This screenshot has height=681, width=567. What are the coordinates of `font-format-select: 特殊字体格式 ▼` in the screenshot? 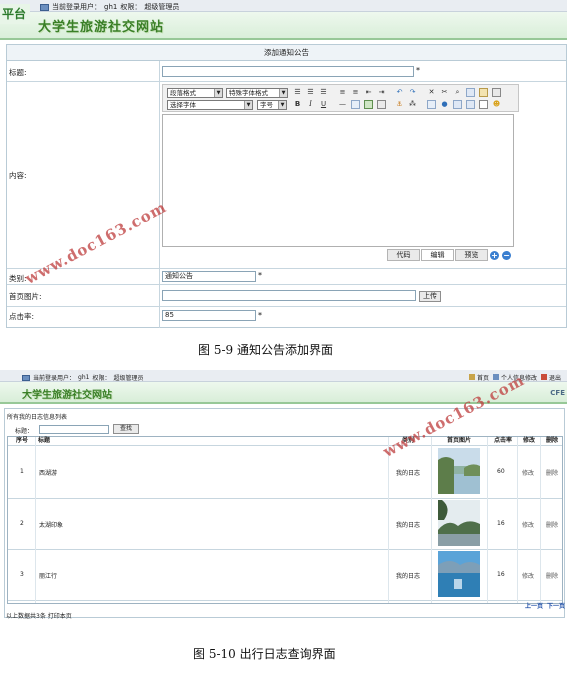 It's located at (257, 93).